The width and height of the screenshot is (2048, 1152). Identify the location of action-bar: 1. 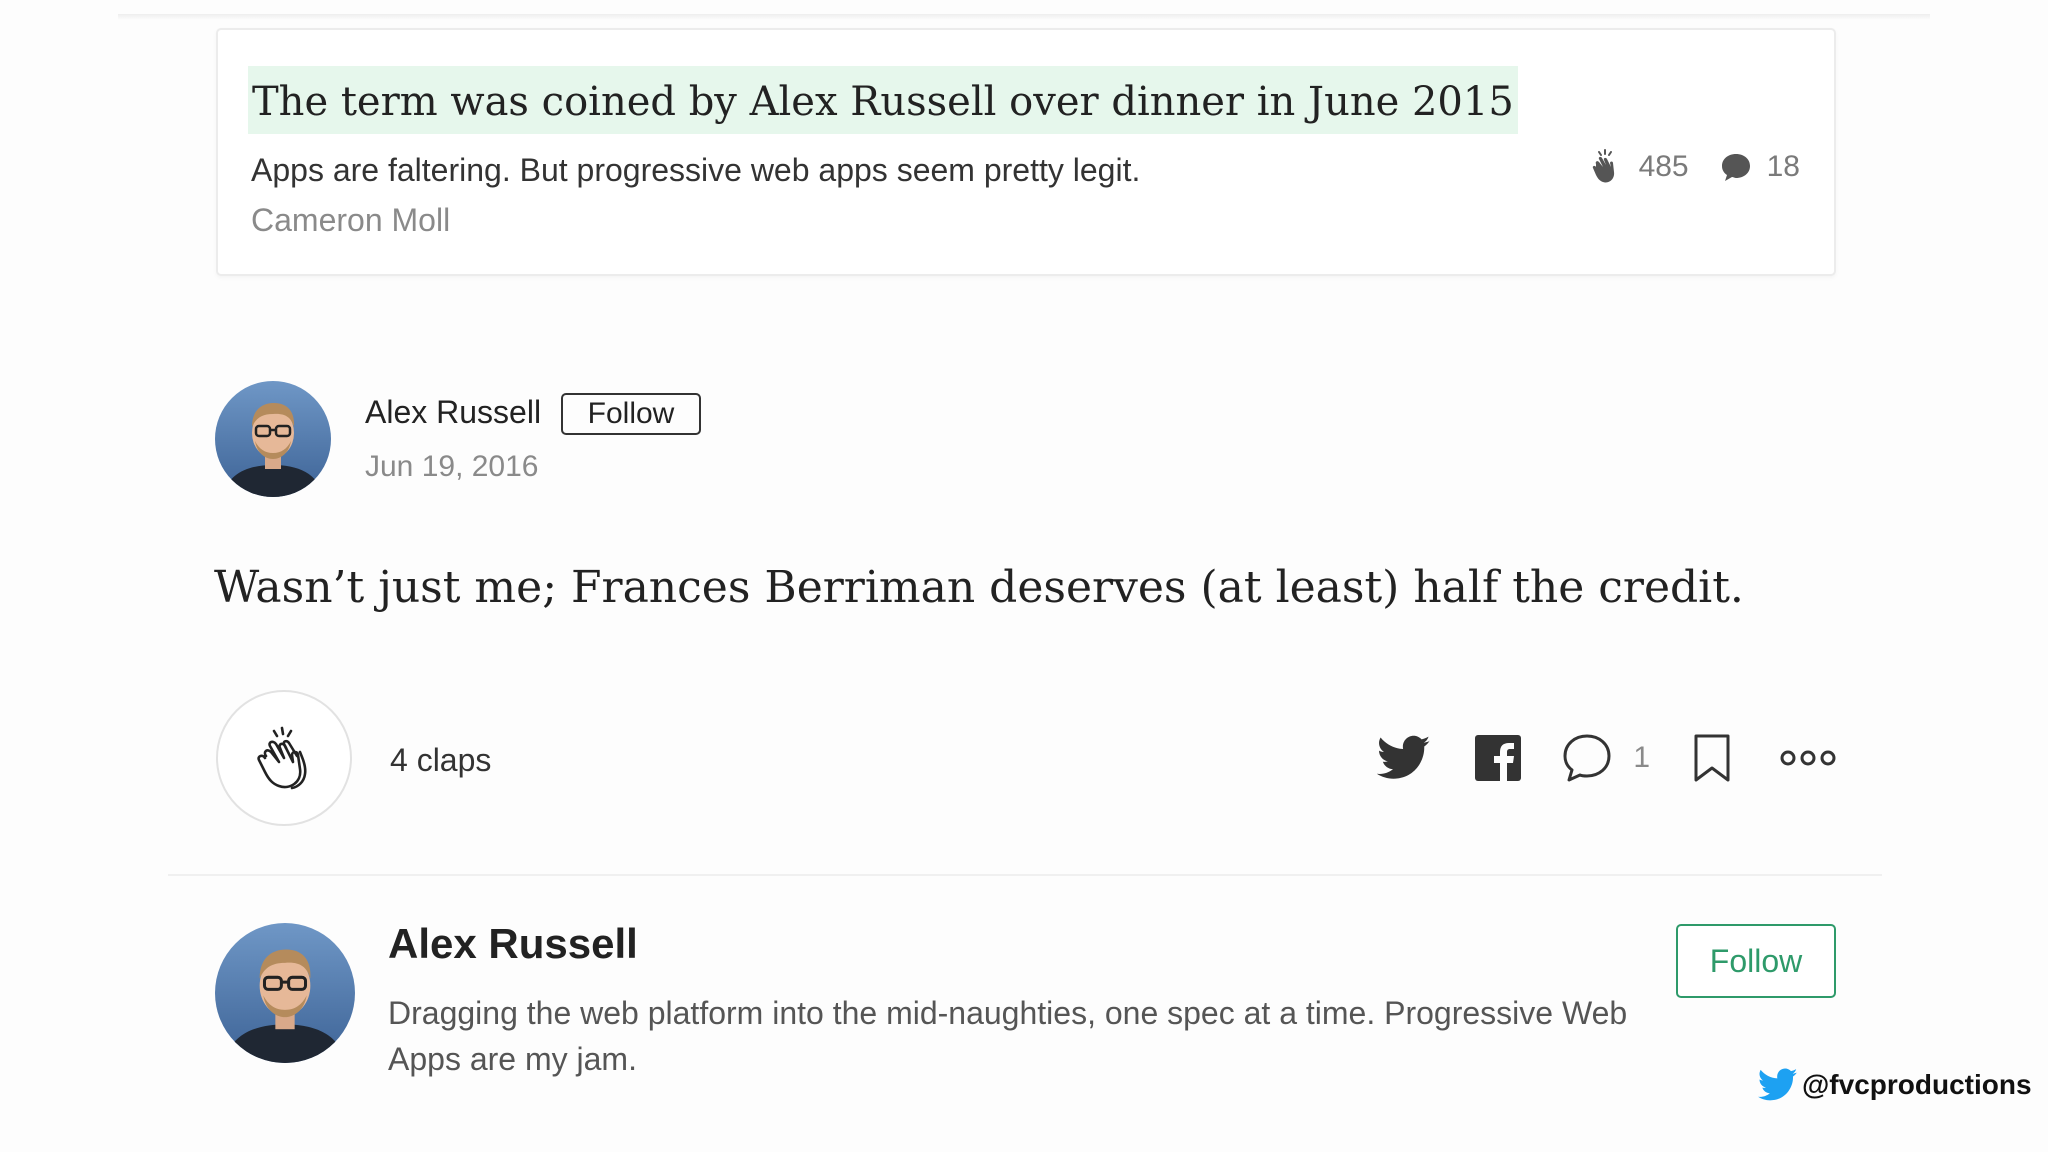
(1606, 758).